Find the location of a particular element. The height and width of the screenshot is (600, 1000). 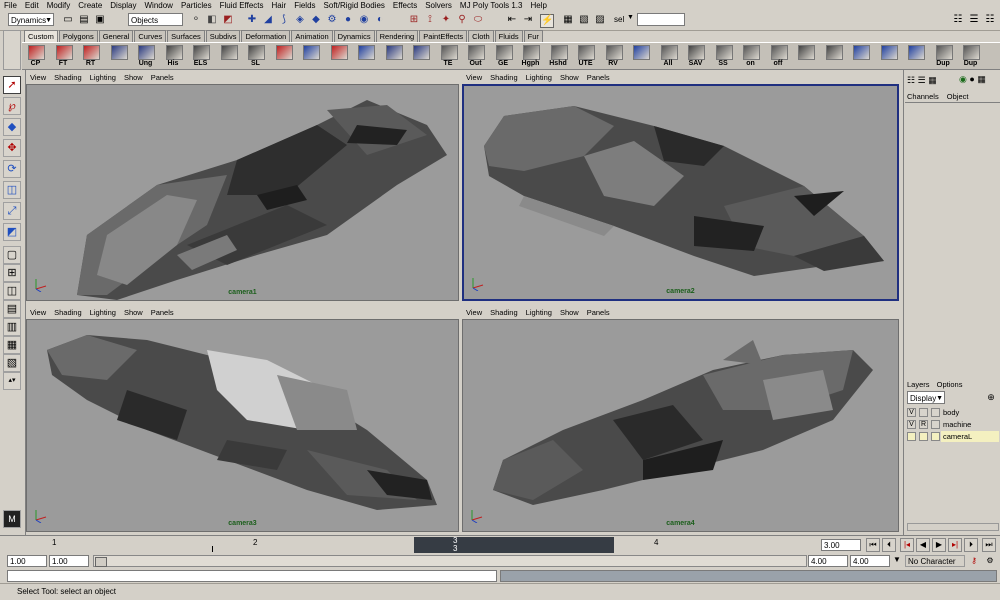

render-layout-icon: ▧ is located at coordinates (12, 363).